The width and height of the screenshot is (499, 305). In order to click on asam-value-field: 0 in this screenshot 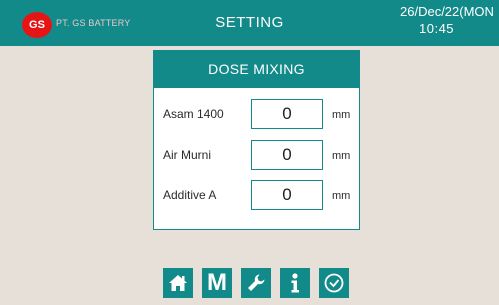, I will do `click(287, 114)`.